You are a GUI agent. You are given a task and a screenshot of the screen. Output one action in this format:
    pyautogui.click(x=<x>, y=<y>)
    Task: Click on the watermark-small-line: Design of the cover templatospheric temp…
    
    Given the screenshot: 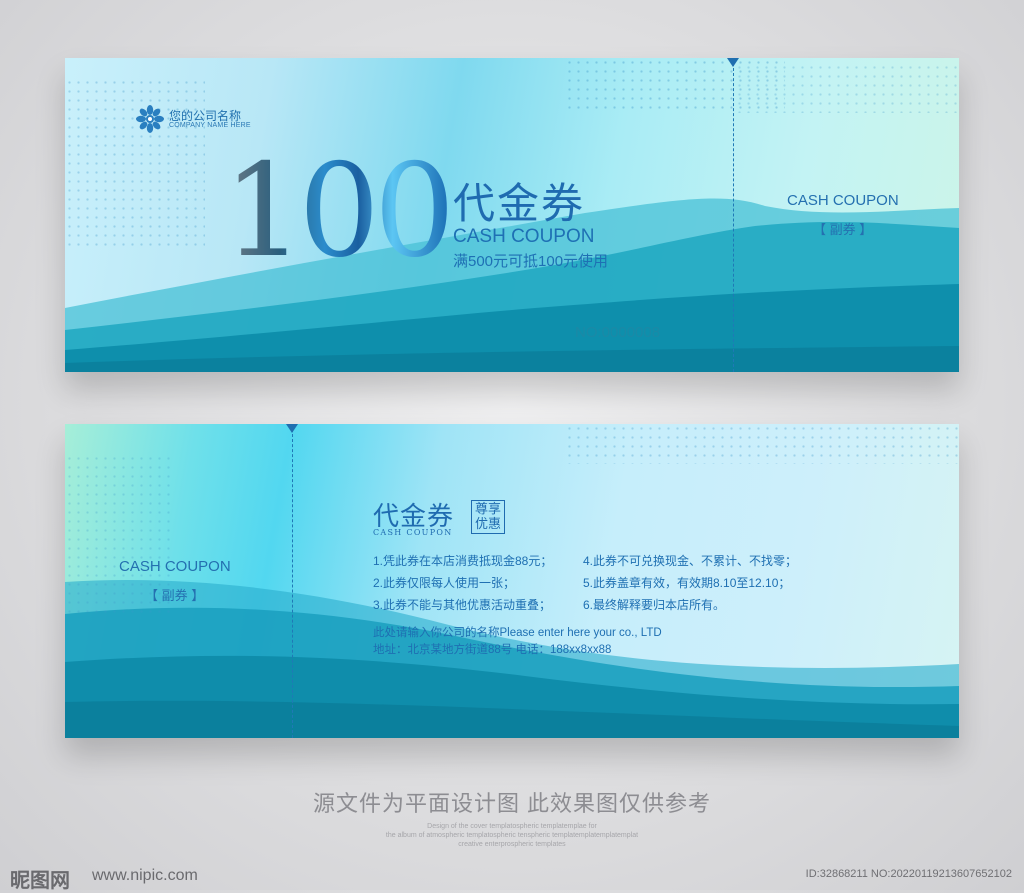 What is the action you would take?
    pyautogui.click(x=512, y=826)
    